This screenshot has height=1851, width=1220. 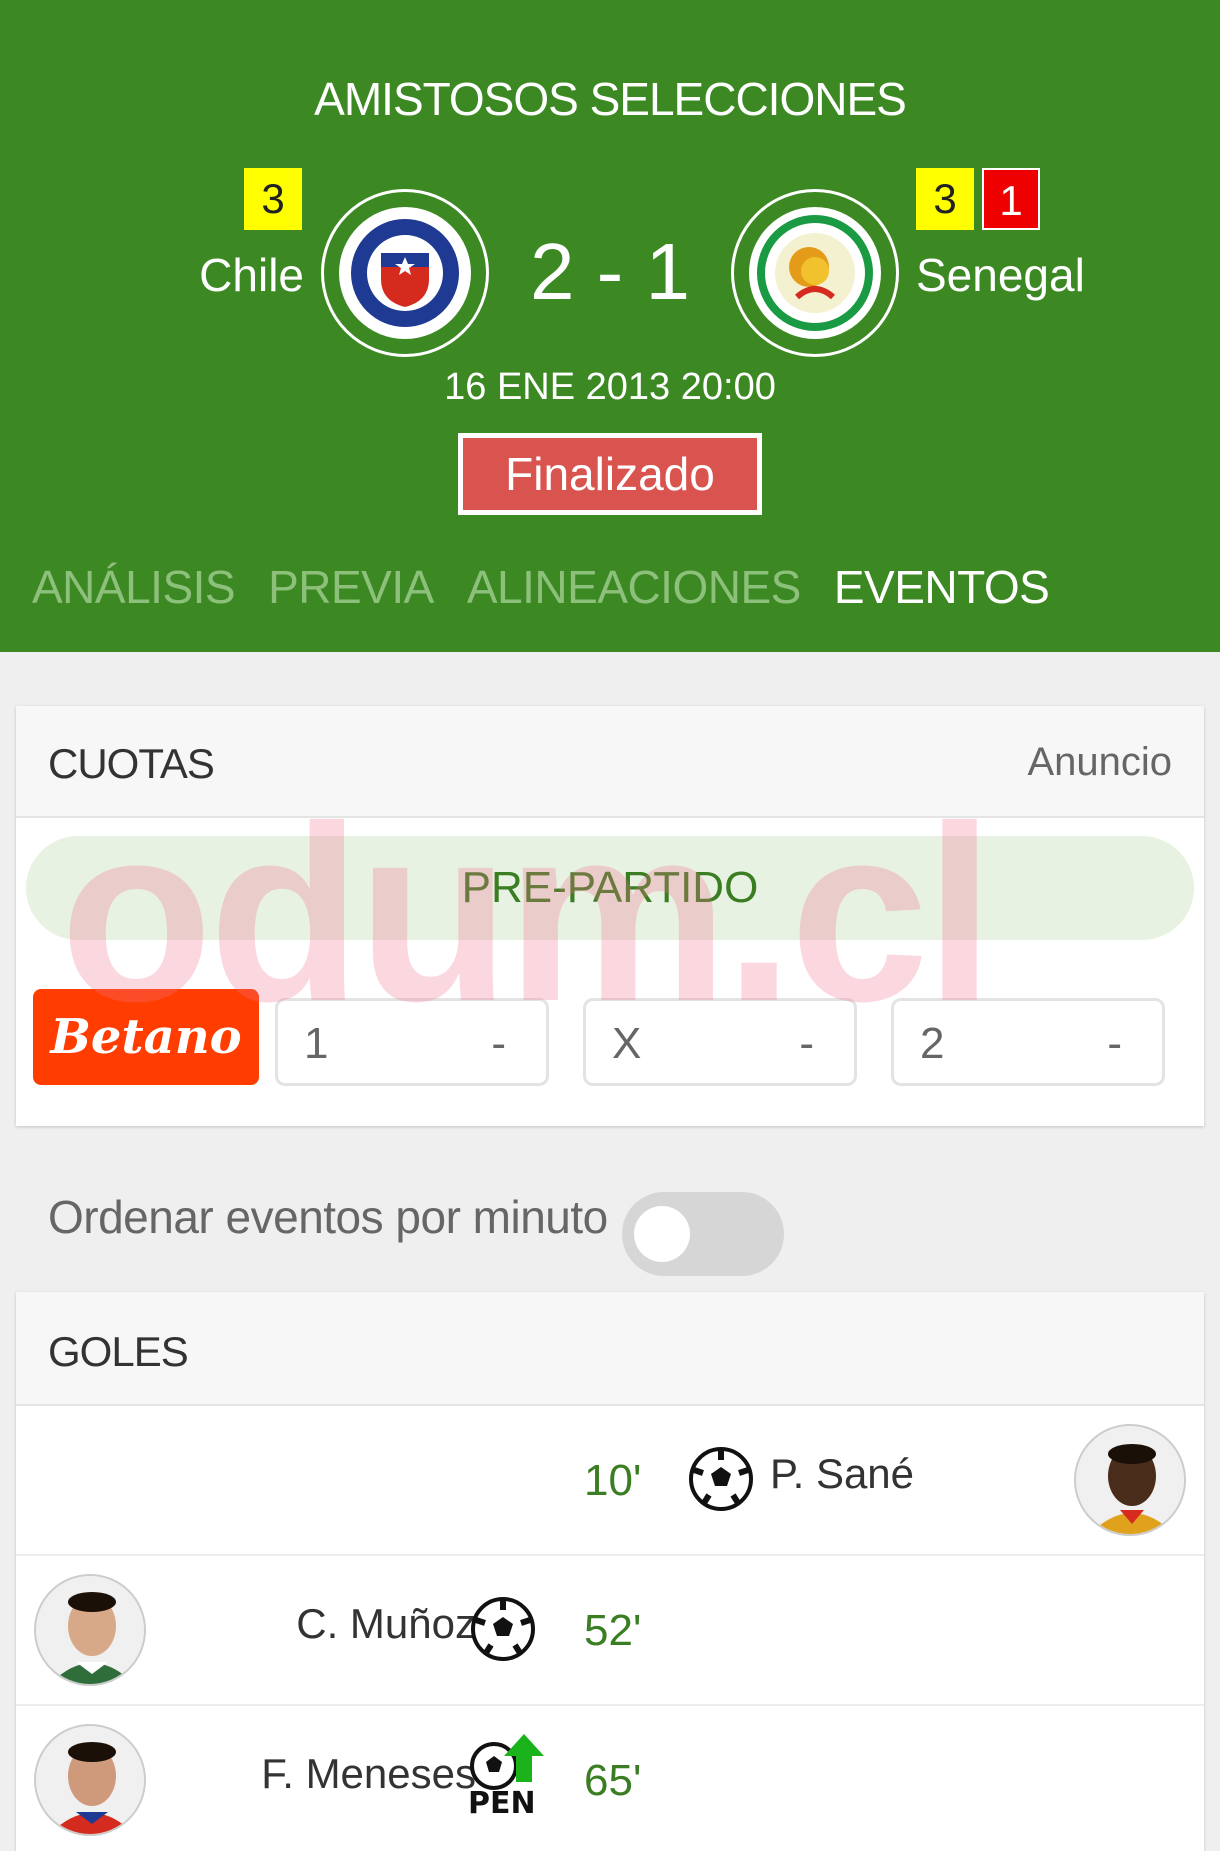 I want to click on odd-label: X, so click(x=627, y=1043).